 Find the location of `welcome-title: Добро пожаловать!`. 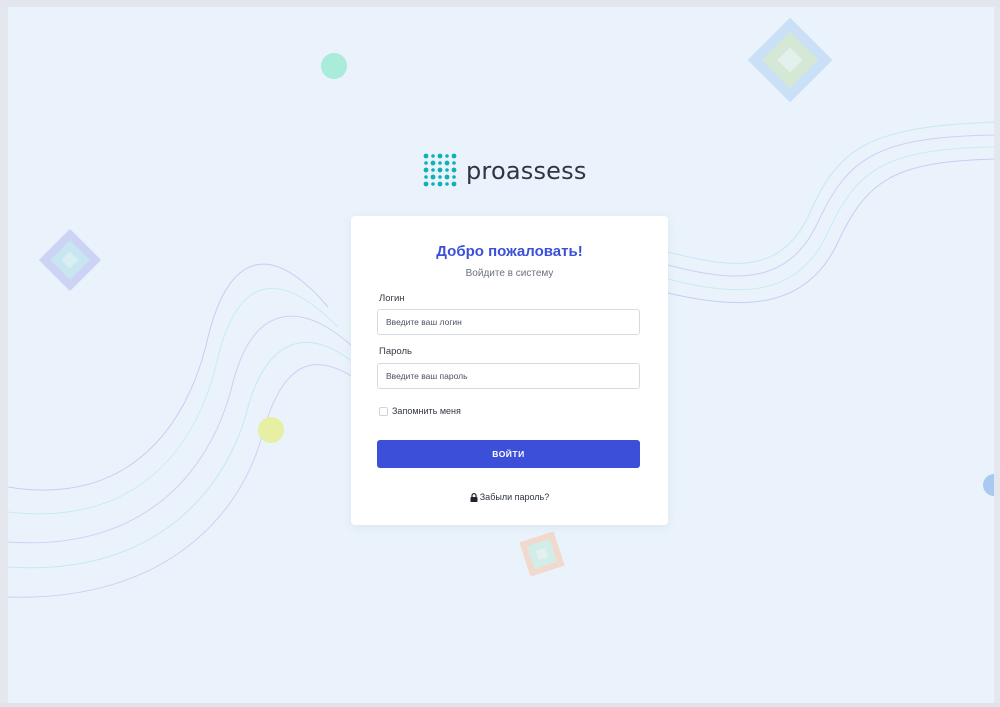

welcome-title: Добро пожаловать! is located at coordinates (509, 251).